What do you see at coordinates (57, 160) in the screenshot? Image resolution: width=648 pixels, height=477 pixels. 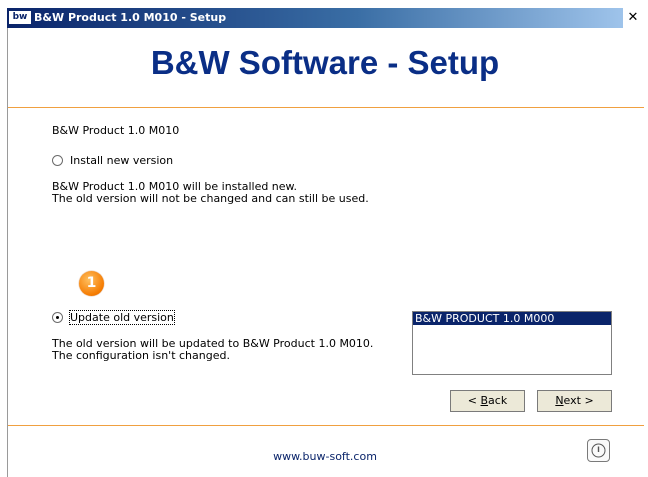 I see `install-new-radio` at bounding box center [57, 160].